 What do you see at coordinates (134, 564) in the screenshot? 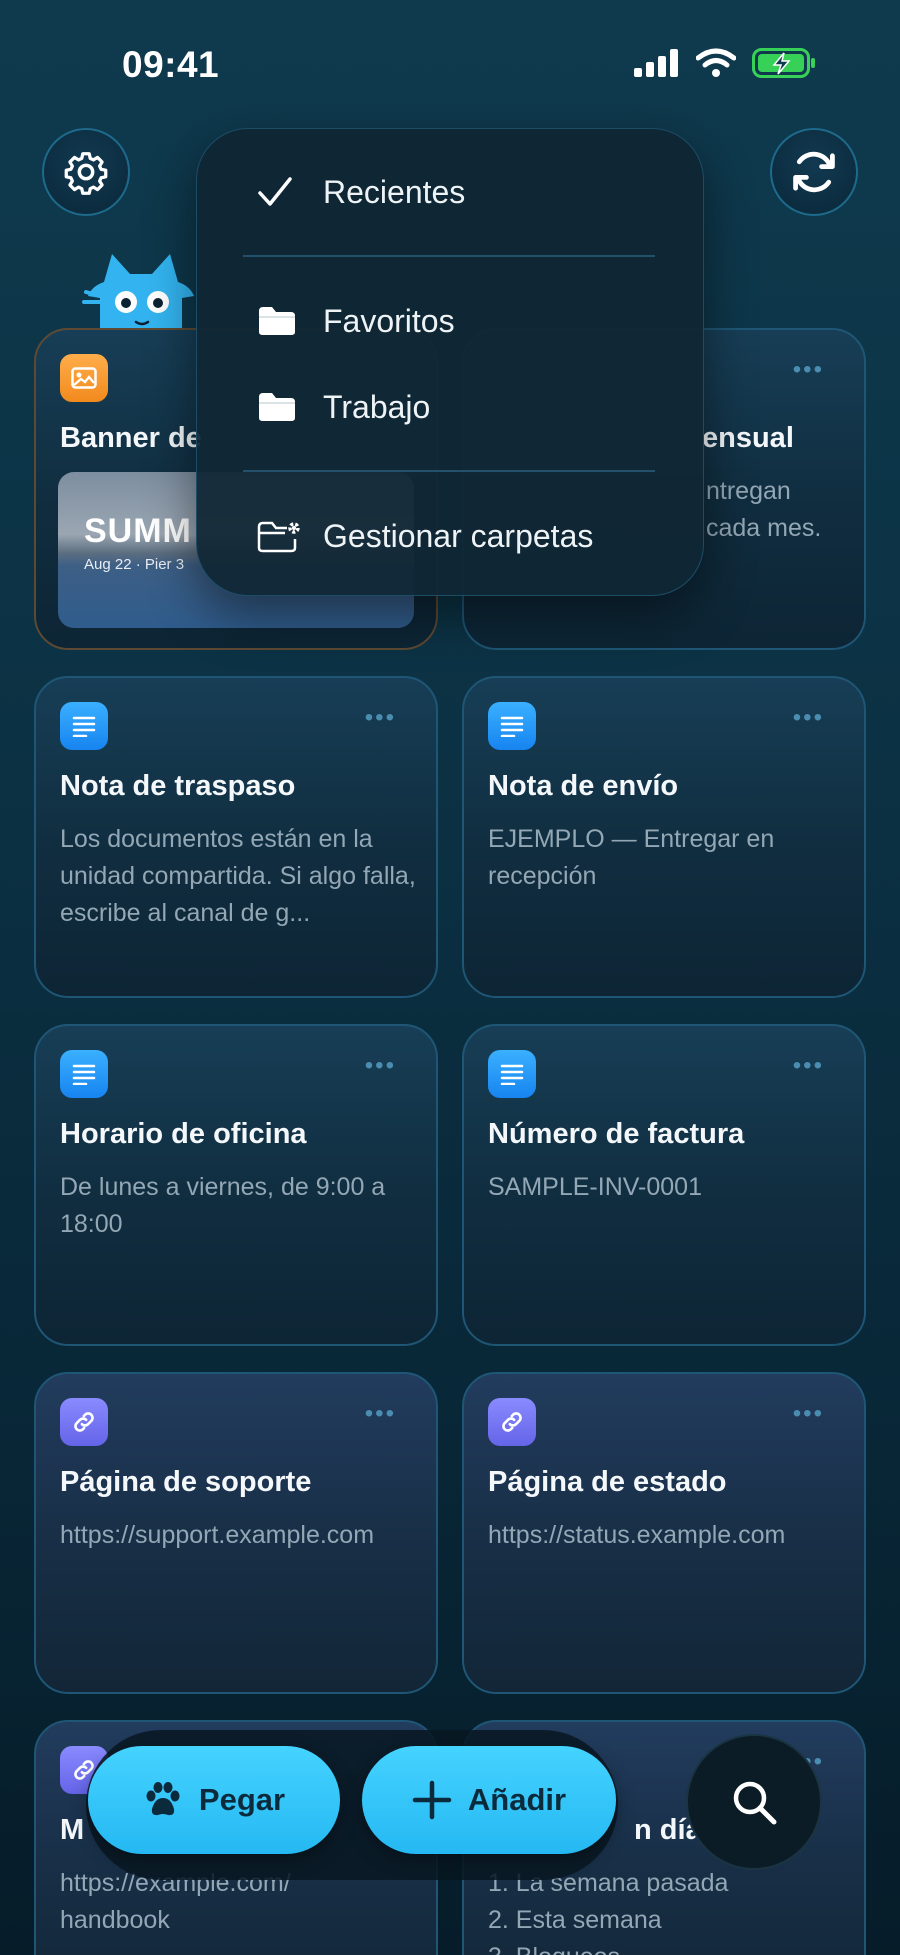
I see `banner-thumbnail-meta: Aug 22 · Pier 3` at bounding box center [134, 564].